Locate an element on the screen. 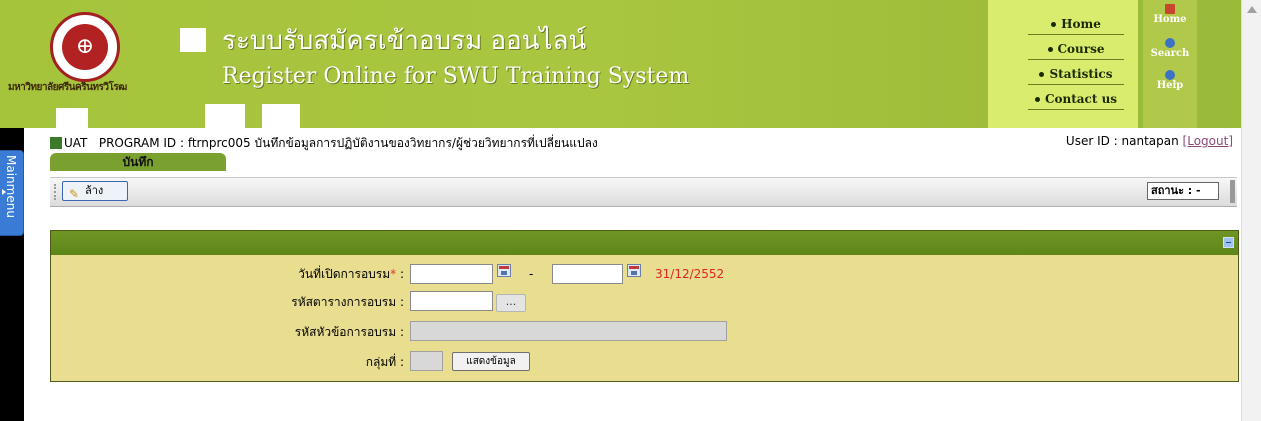 The height and width of the screenshot is (421, 1261). mainmenu-label: Mainmenu is located at coordinates (11, 186).